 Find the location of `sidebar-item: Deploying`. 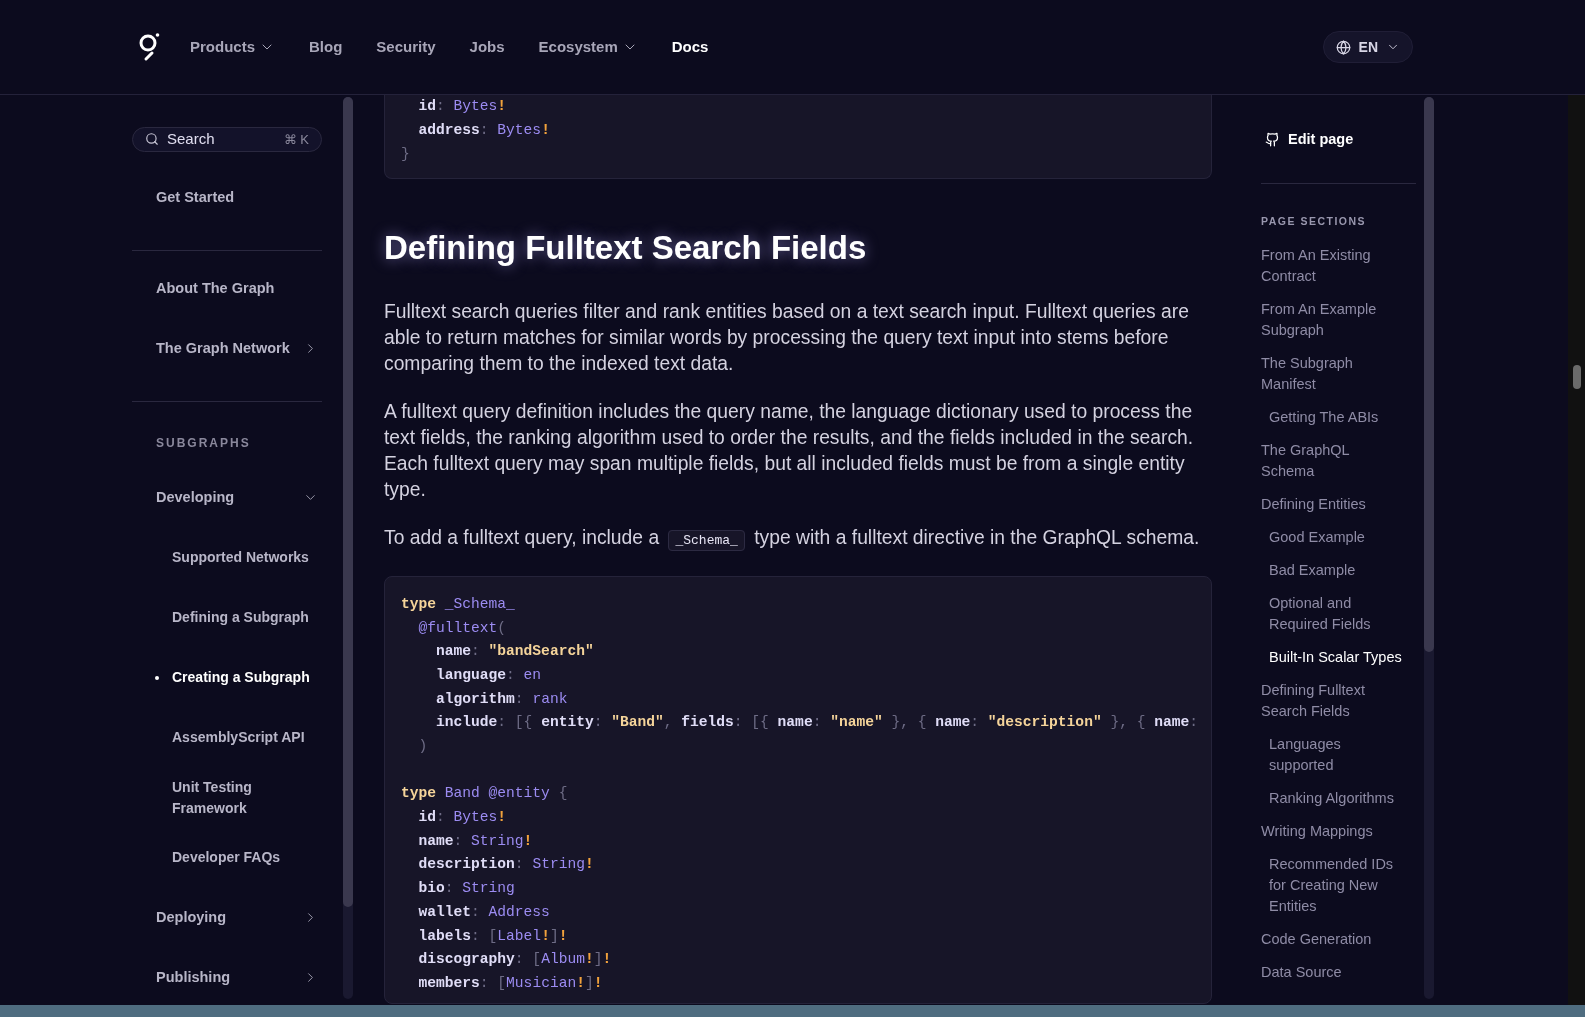

sidebar-item: Deploying is located at coordinates (227, 917).